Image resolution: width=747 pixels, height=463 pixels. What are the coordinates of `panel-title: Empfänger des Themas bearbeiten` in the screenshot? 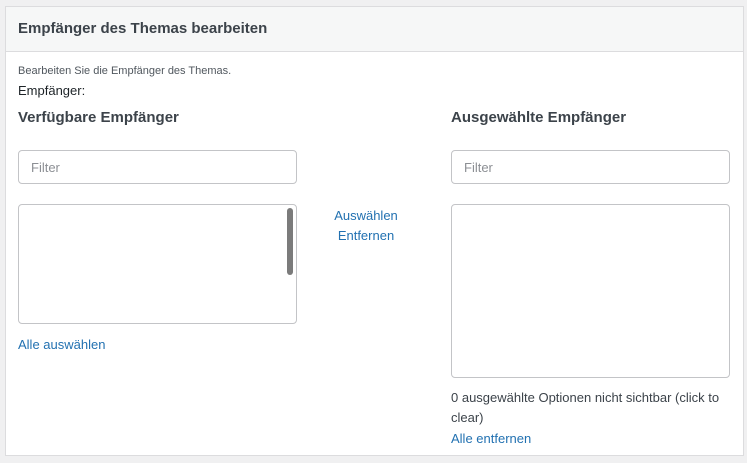 It's located at (143, 28).